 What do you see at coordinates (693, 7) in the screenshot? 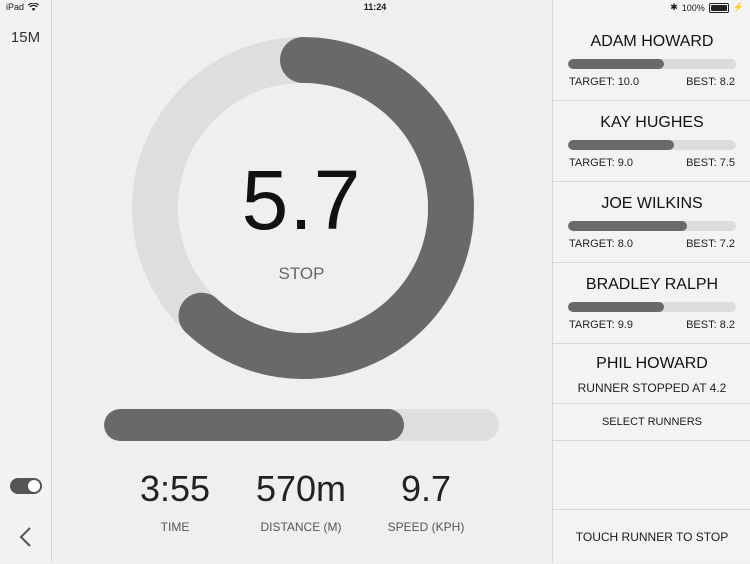
I see `battery-percent: 100%` at bounding box center [693, 7].